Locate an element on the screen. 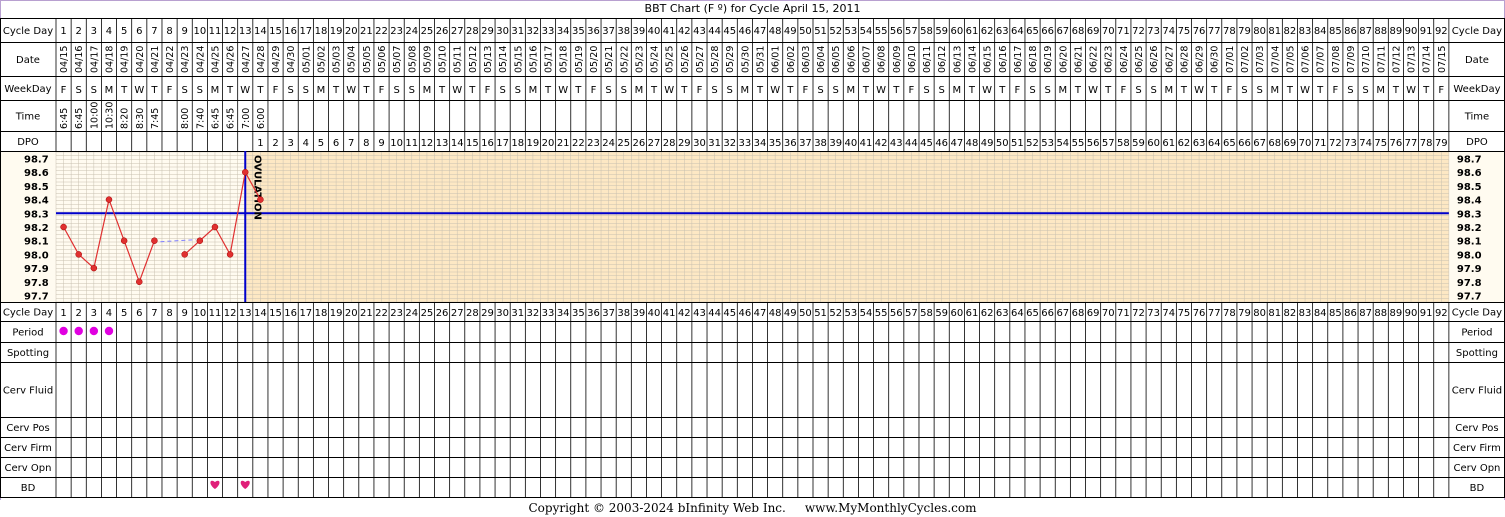 The width and height of the screenshot is (1505, 517). cycle-day-number: 67 is located at coordinates (1062, 31).